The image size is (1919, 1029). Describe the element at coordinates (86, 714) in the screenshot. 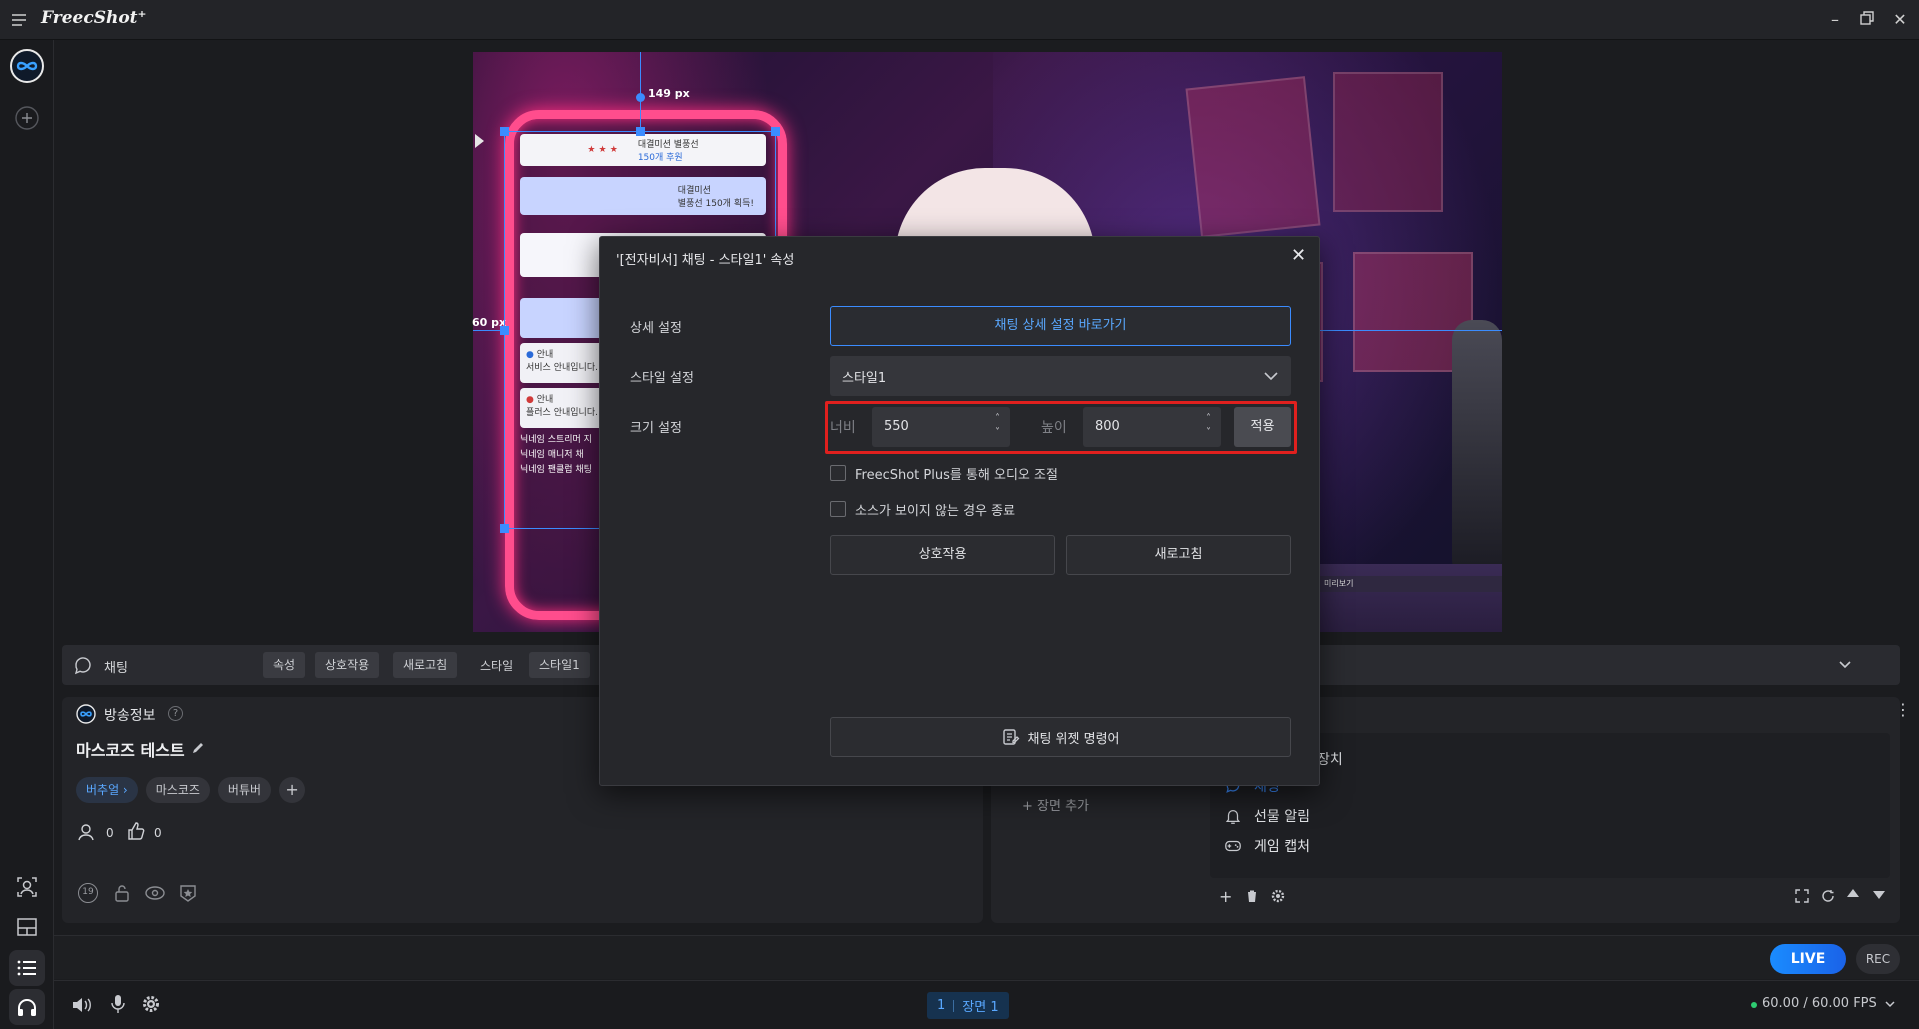

I see `freecshot-small-logo-icon` at that location.